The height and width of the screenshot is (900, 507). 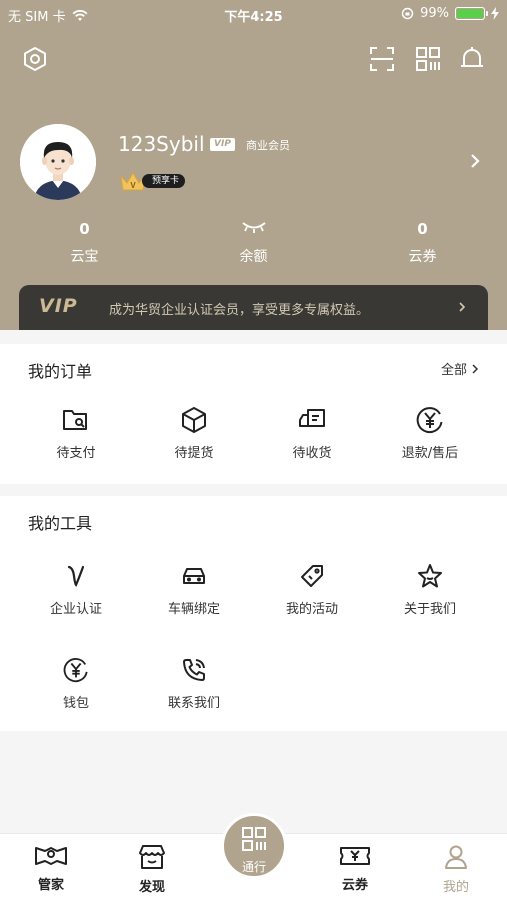 What do you see at coordinates (268, 145) in the screenshot?
I see `member-type: 商业会员` at bounding box center [268, 145].